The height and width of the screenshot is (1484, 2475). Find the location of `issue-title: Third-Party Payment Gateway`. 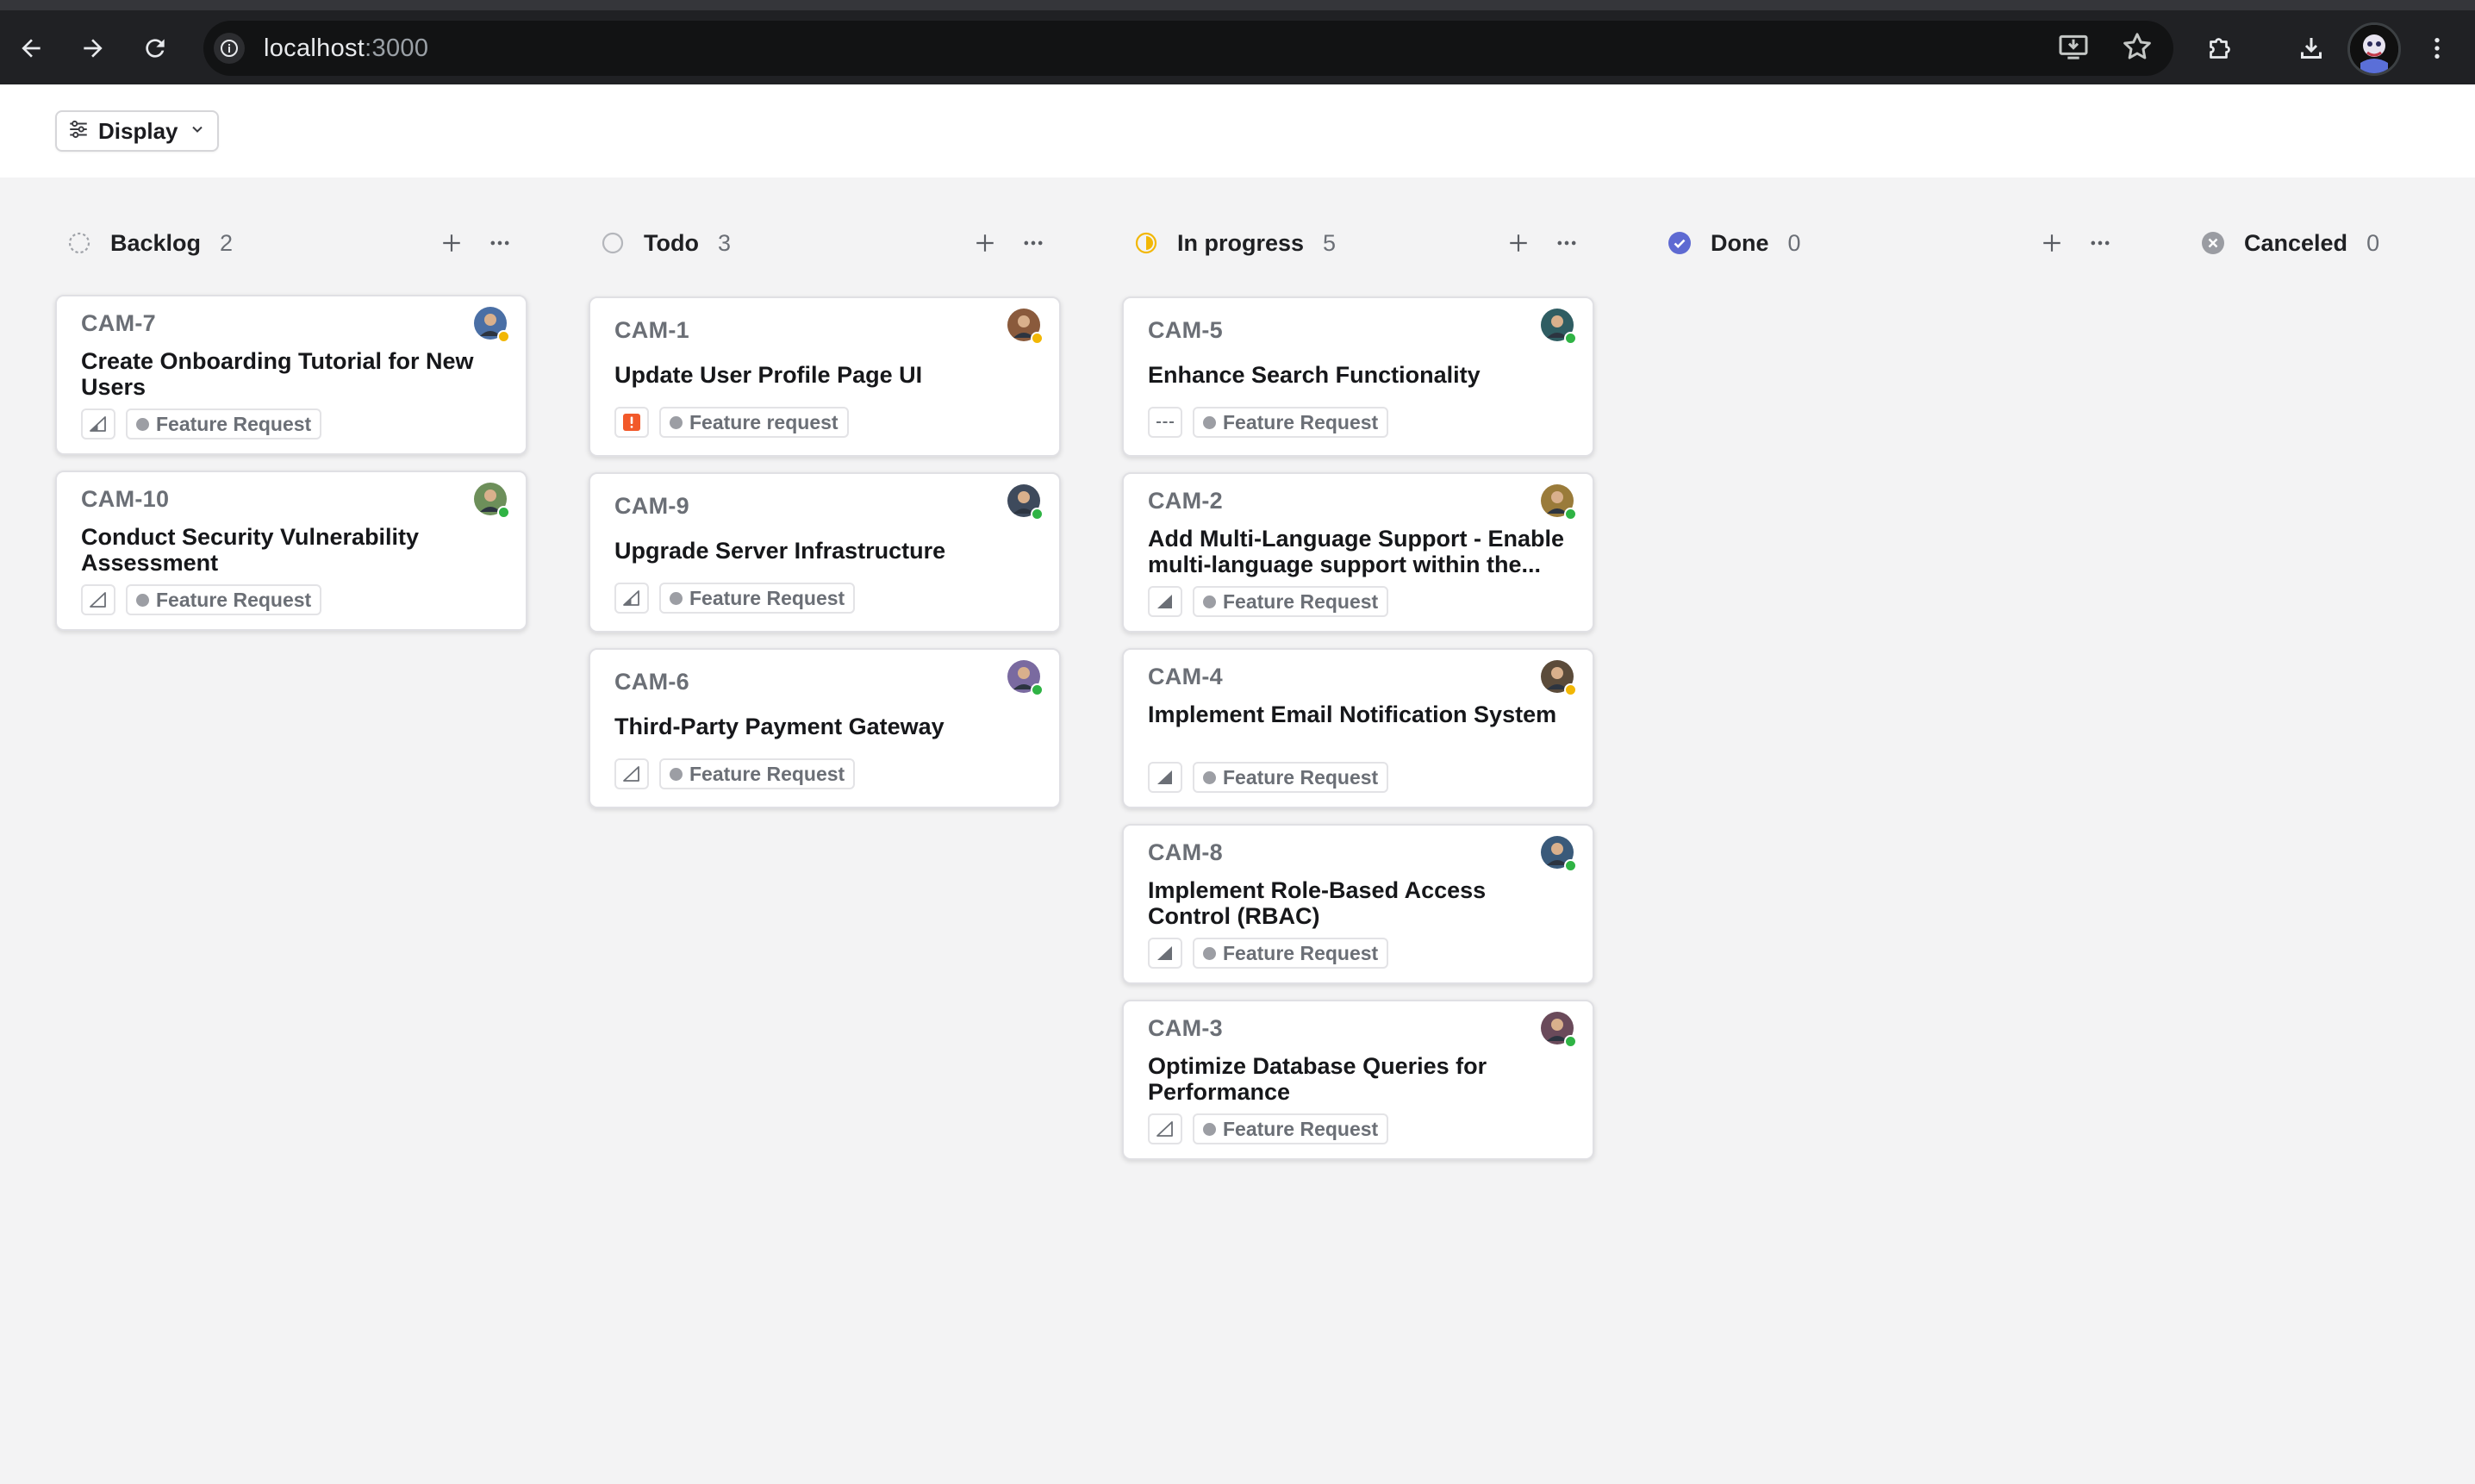

issue-title: Third-Party Payment Gateway is located at coordinates (779, 727).